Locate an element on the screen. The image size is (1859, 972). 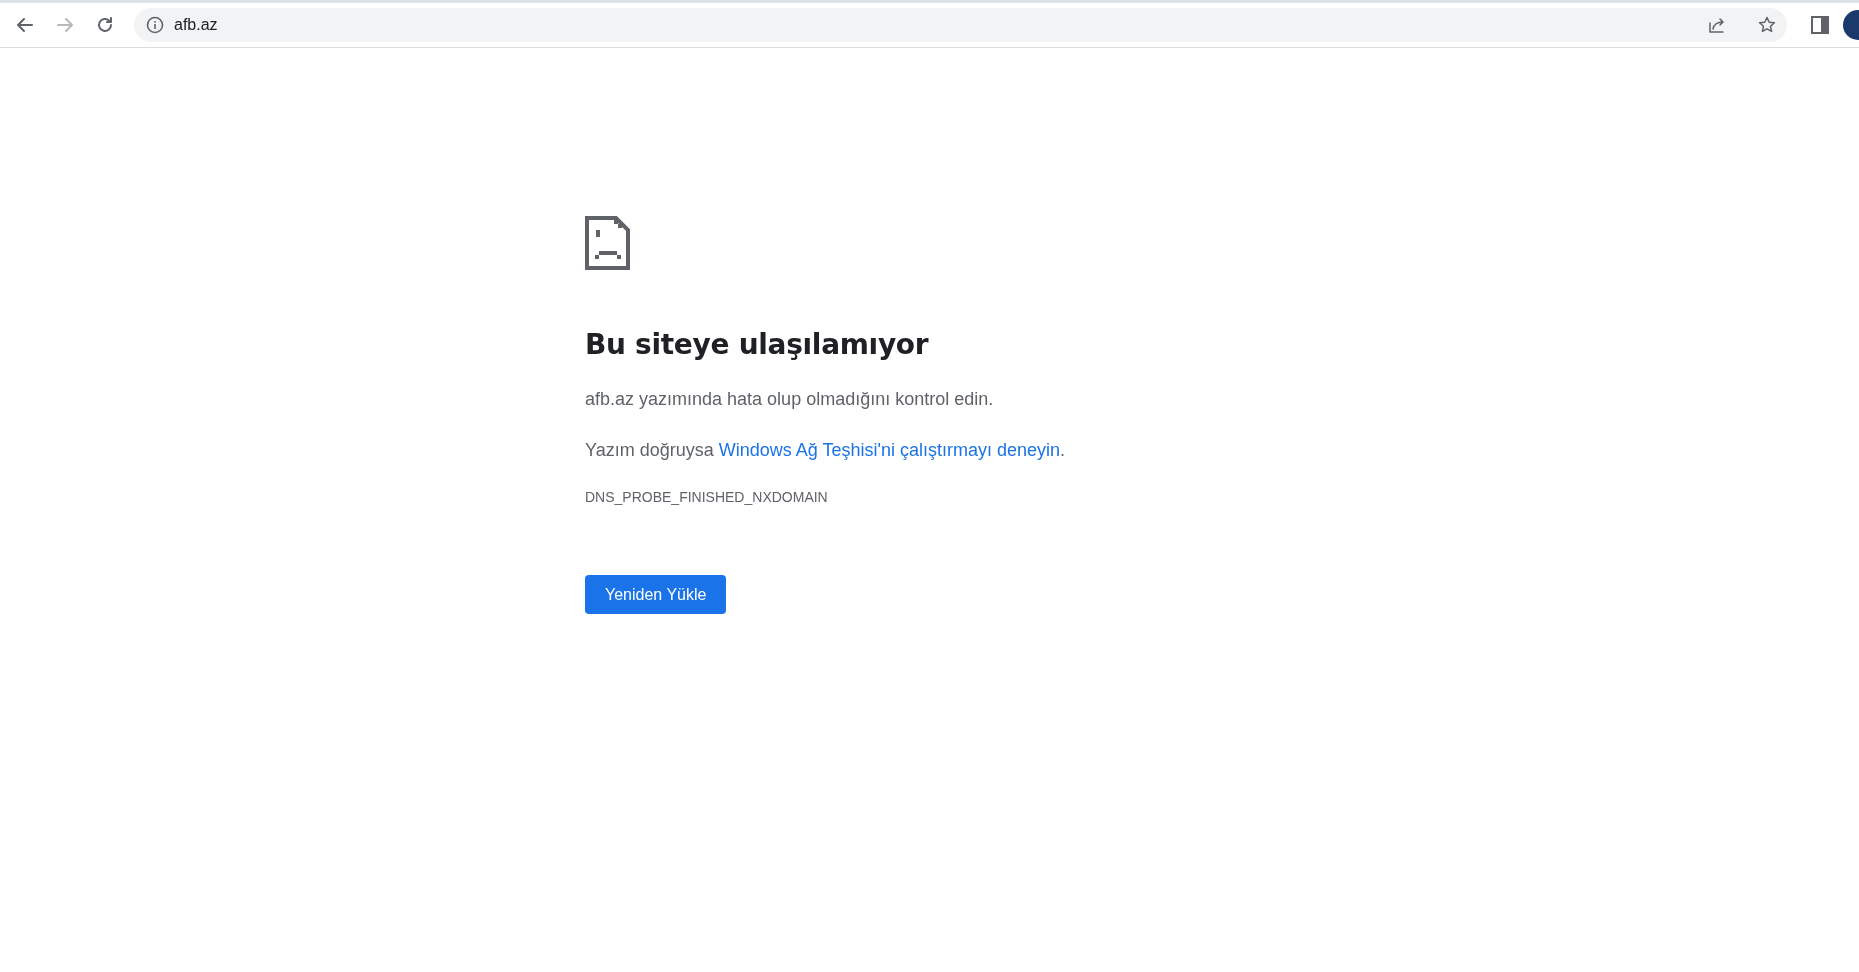
error-code: DNS_PROBE_FINISHED_NXDOMAIN is located at coordinates (706, 497).